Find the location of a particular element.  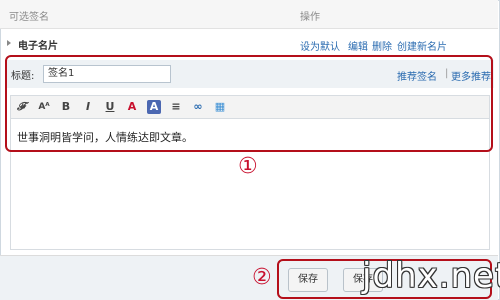

set-default-link: 设为默认 is located at coordinates (320, 45).